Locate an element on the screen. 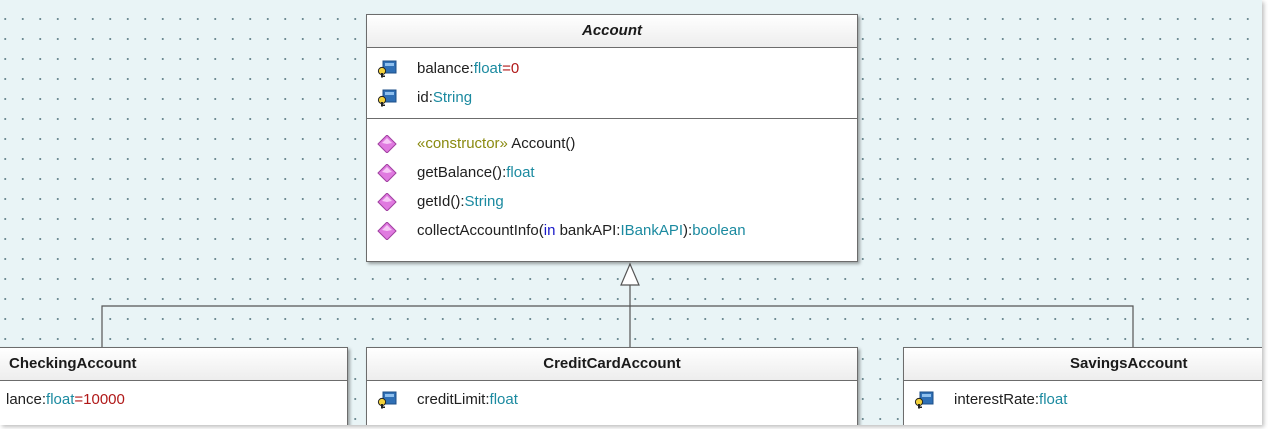 Image resolution: width=1268 pixels, height=429 pixels. attribute-name: creditLimit is located at coordinates (451, 399).